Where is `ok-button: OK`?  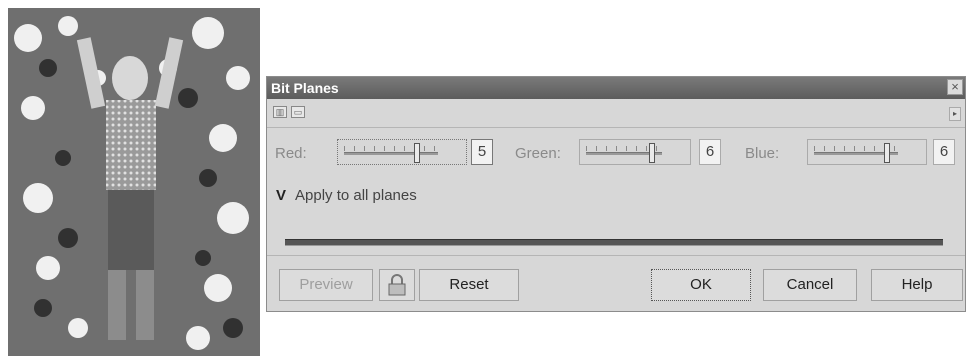 ok-button: OK is located at coordinates (701, 285).